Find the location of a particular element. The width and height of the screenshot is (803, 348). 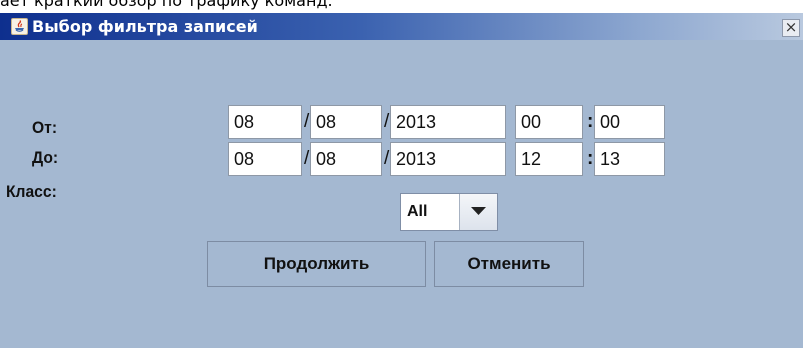

class-label: Класс: is located at coordinates (31, 191).